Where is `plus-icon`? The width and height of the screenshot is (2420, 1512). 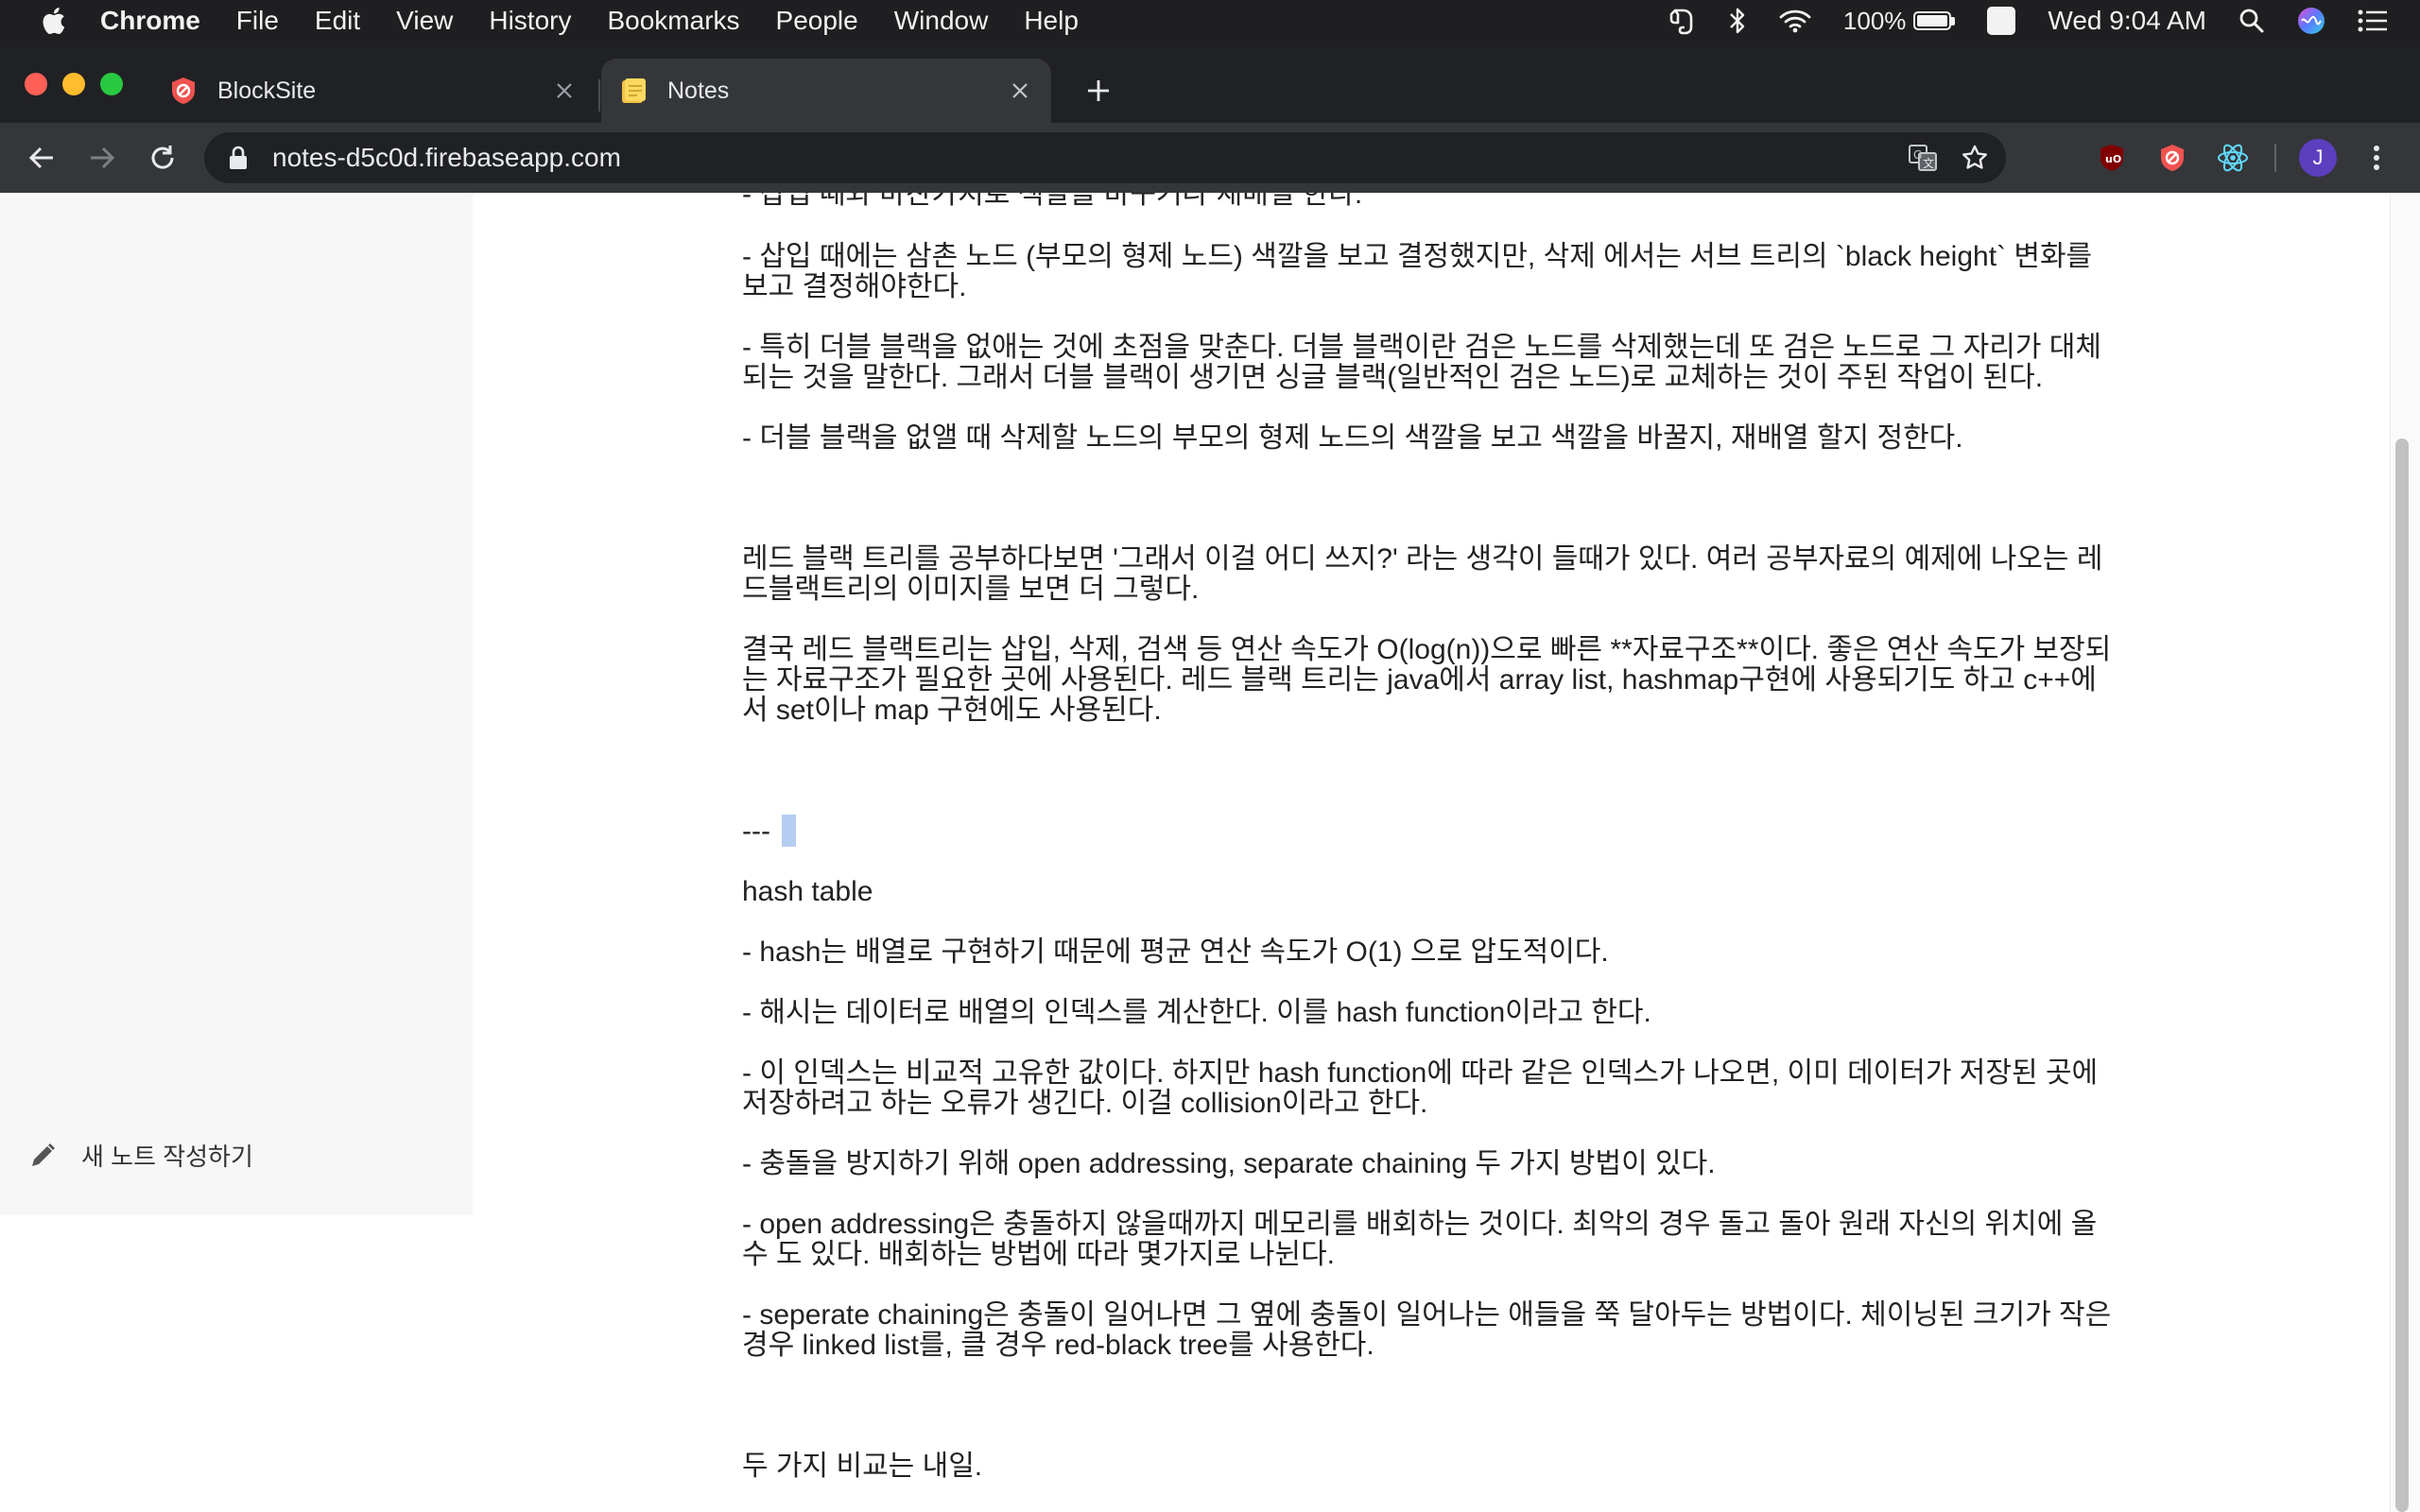
plus-icon is located at coordinates (1098, 90).